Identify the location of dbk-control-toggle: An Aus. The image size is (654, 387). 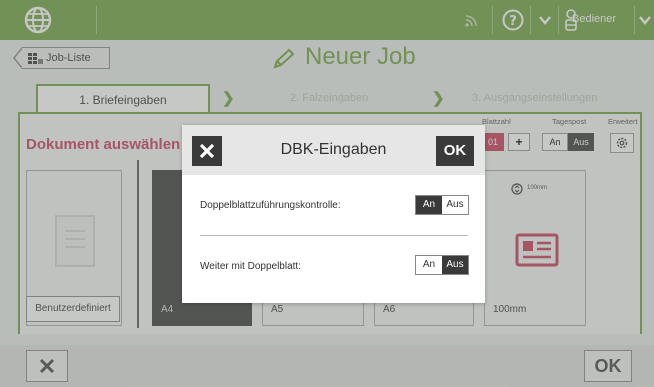
(442, 205).